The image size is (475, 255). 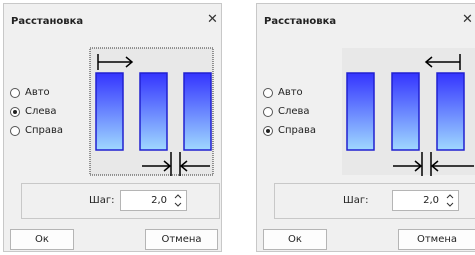 I want to click on alignment-preview-left, so click(x=151, y=111).